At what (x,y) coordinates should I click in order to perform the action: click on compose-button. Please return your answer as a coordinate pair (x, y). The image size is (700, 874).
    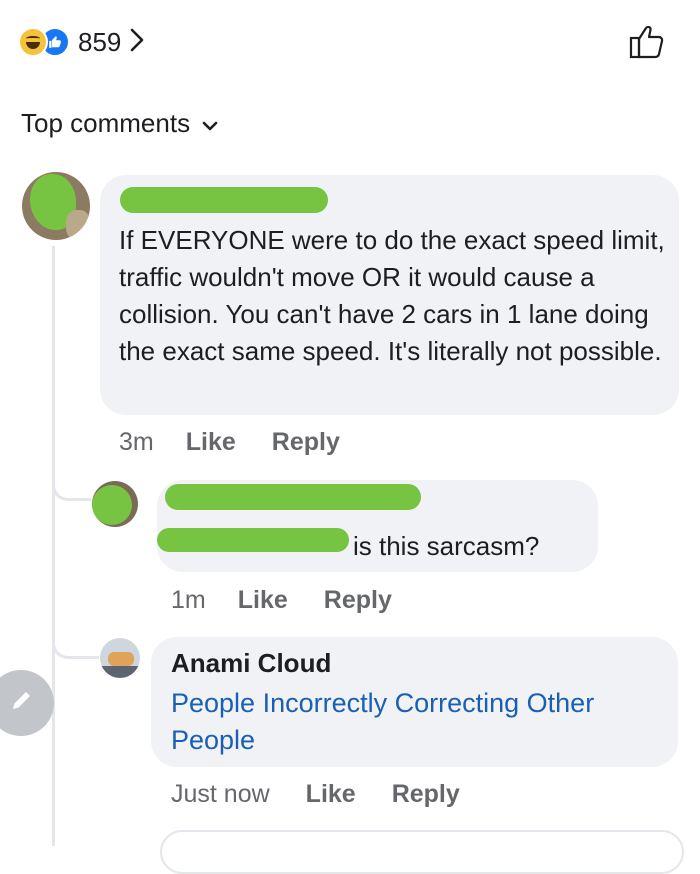
    Looking at the image, I should click on (27, 703).